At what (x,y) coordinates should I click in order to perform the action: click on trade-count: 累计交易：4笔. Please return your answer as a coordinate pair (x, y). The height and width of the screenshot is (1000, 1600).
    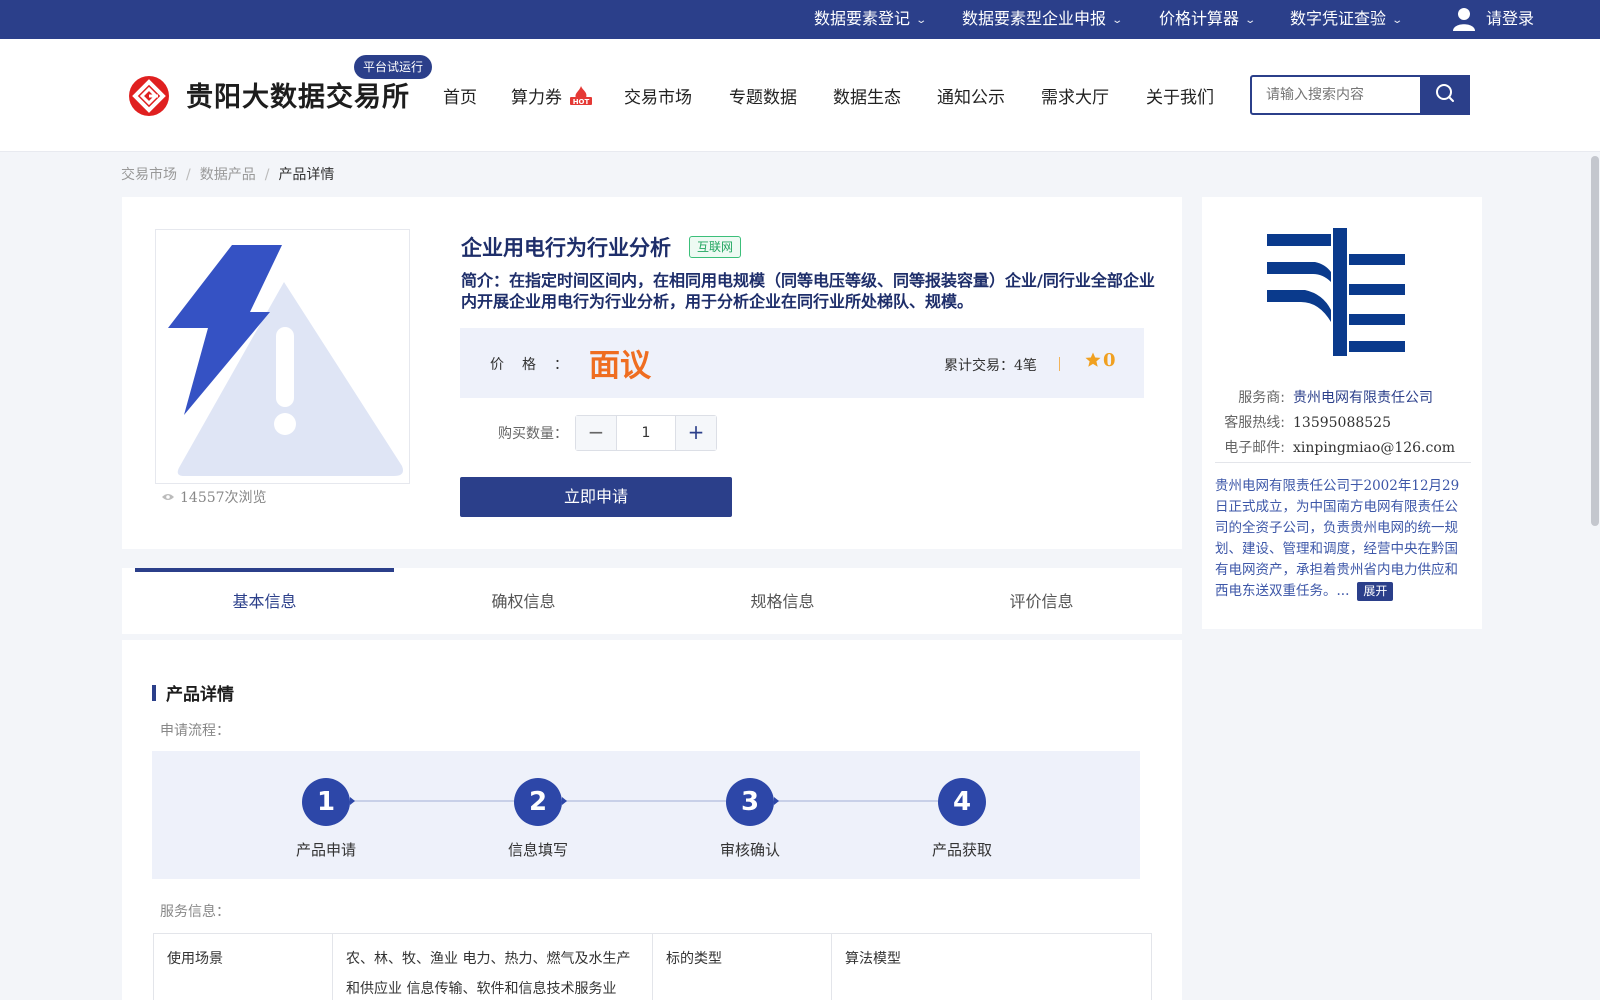
    Looking at the image, I should click on (990, 365).